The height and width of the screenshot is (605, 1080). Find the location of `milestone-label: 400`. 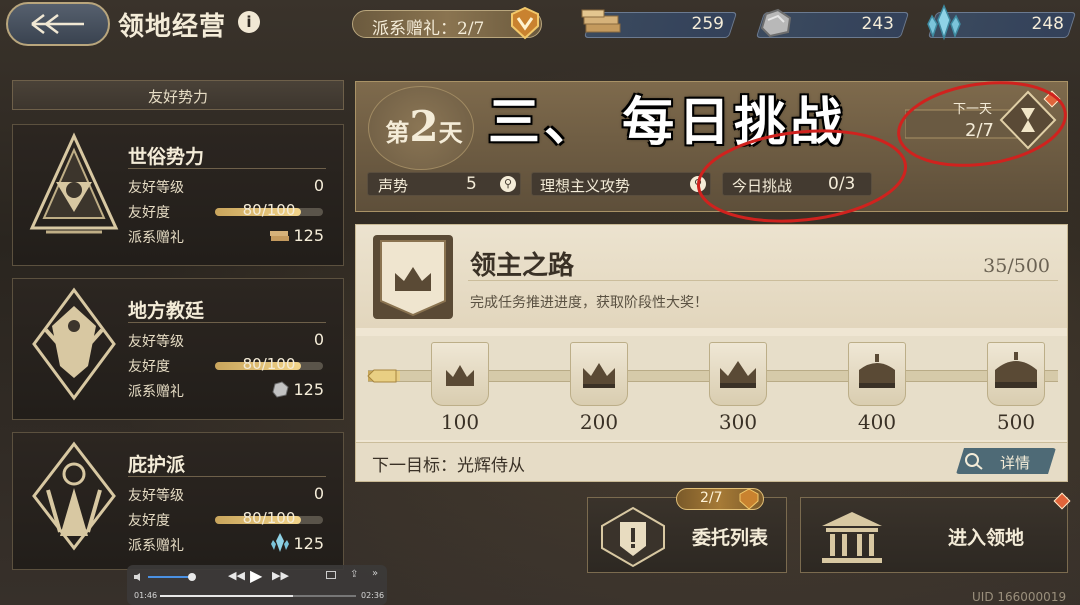

milestone-label: 400 is located at coordinates (877, 422).